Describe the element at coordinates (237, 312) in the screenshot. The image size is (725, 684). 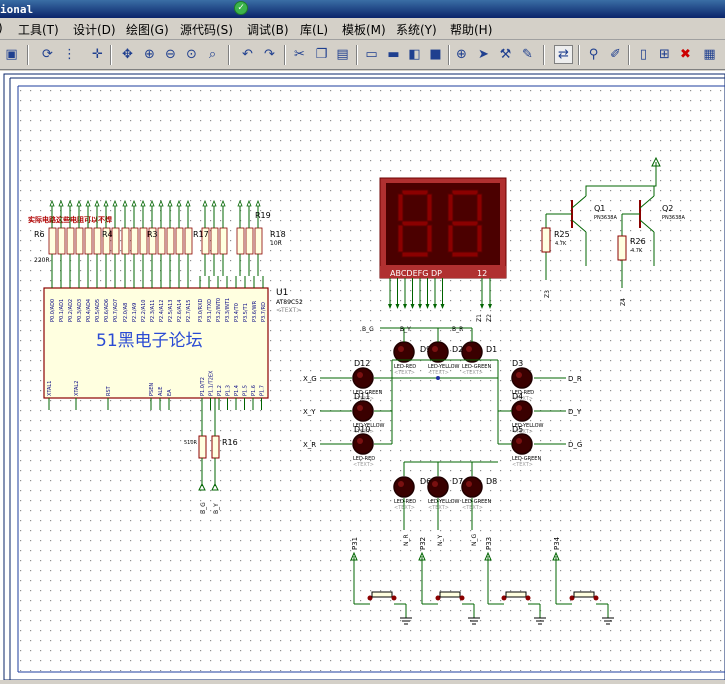
I see `mcu-pin-p3: P3.4/T0` at that location.